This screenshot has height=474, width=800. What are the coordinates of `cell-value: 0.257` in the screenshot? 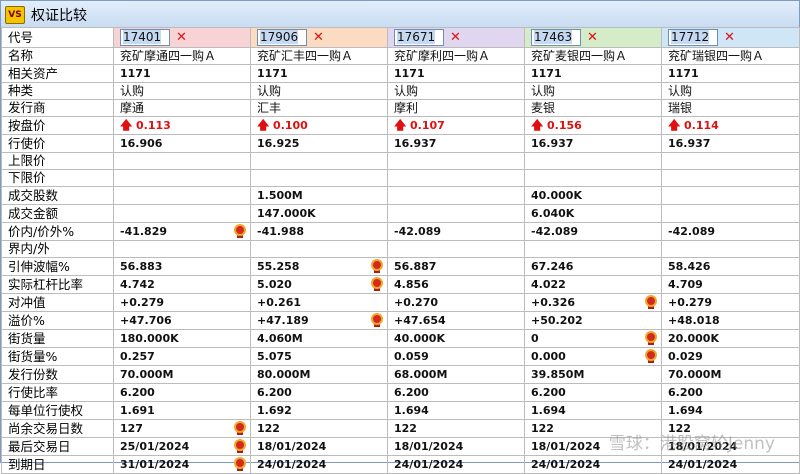 It's located at (137, 356).